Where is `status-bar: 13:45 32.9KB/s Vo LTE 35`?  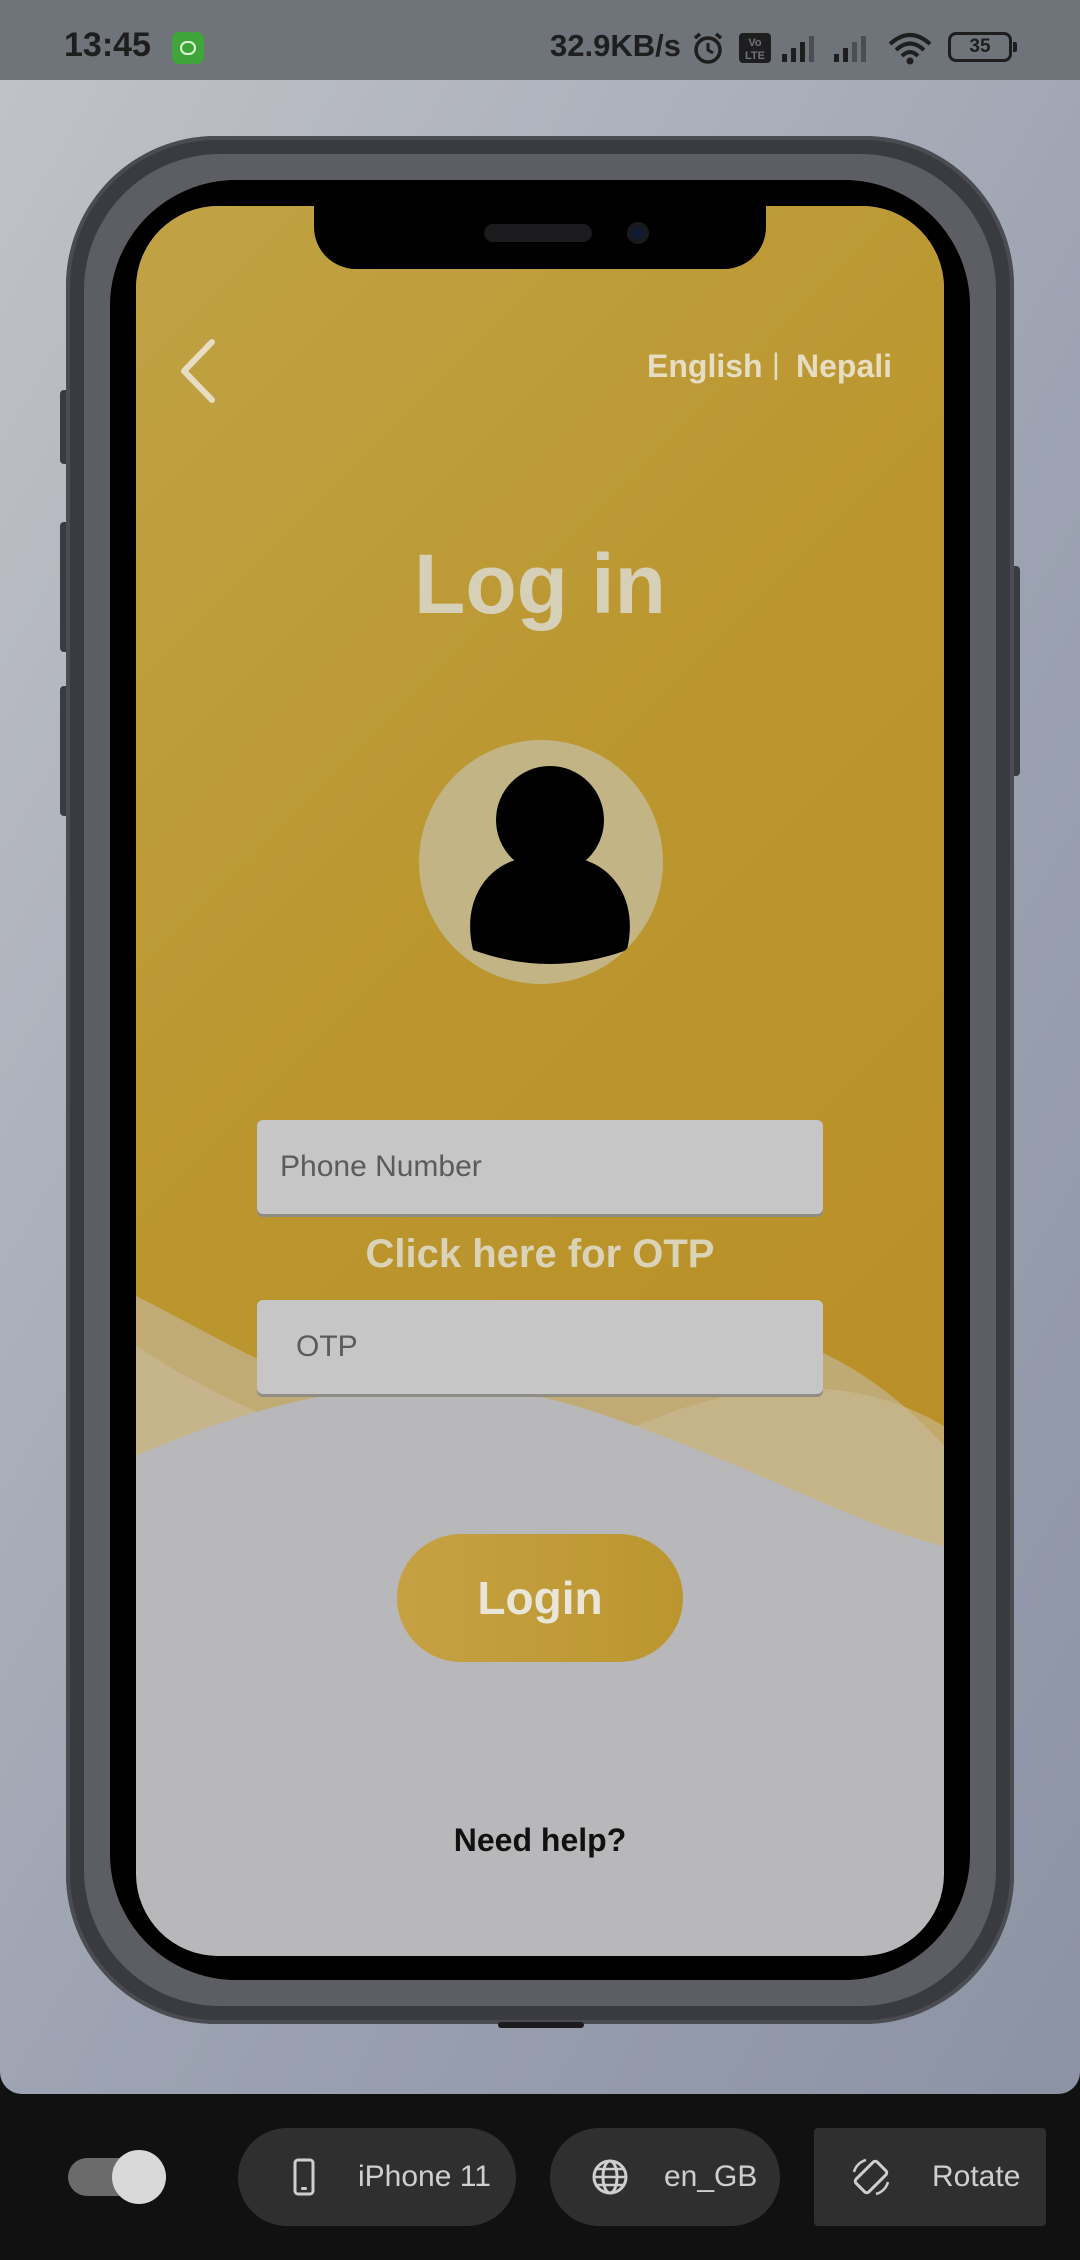 status-bar: 13:45 32.9KB/s Vo LTE 35 is located at coordinates (540, 40).